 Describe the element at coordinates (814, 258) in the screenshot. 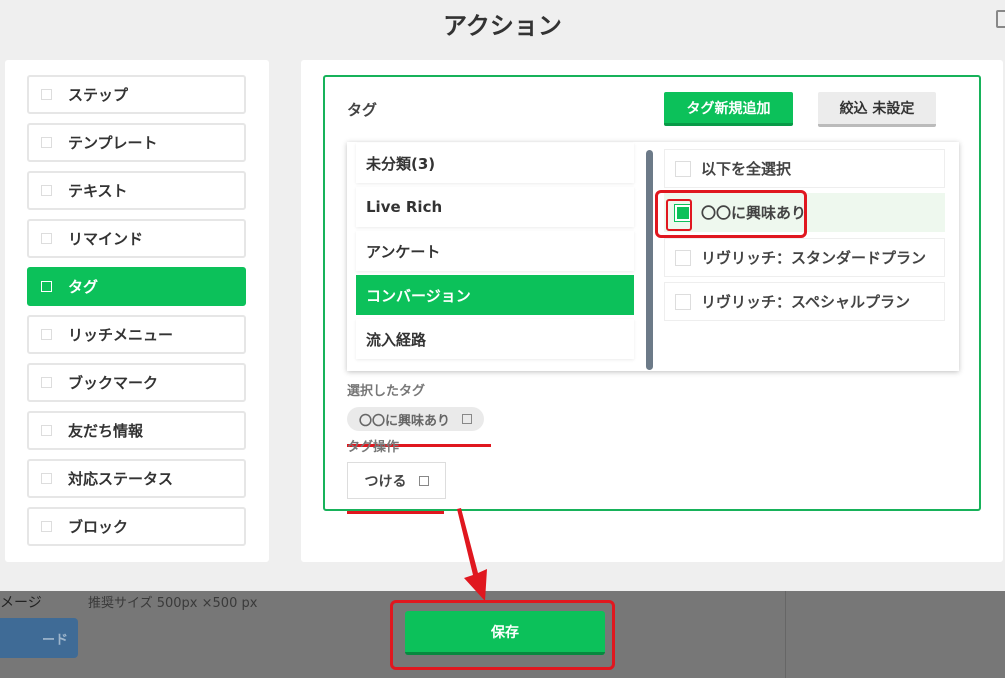

I see `tag-item-label: リヴリッチ：スタンダードプラン` at that location.